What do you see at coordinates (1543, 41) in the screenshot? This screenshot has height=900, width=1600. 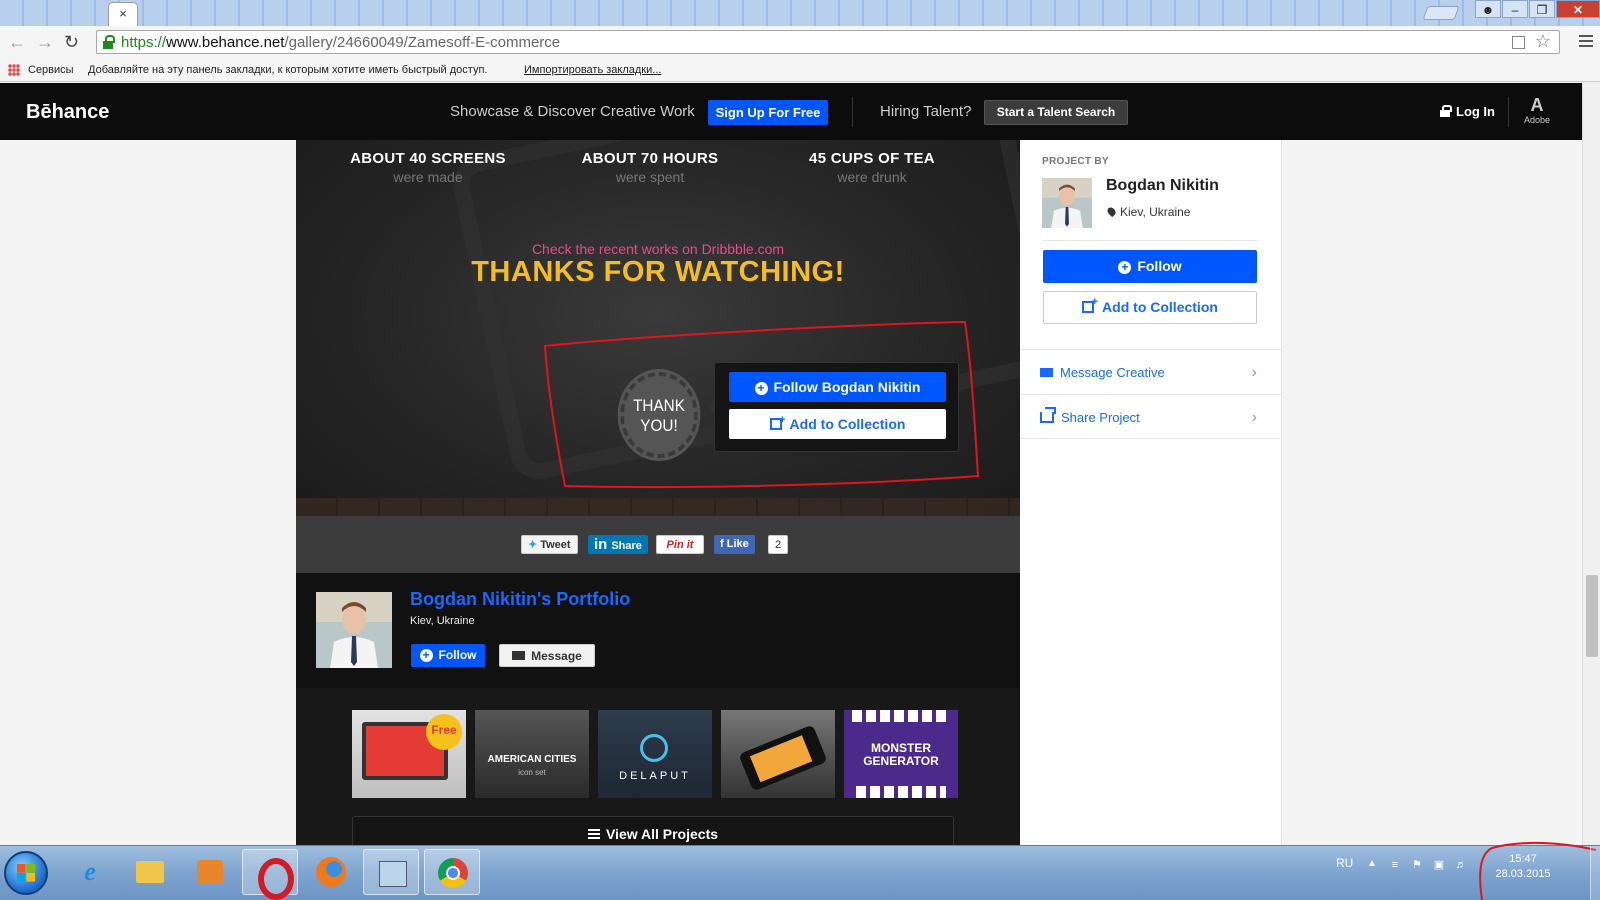 I see `bookmark-star-icon: ☆` at bounding box center [1543, 41].